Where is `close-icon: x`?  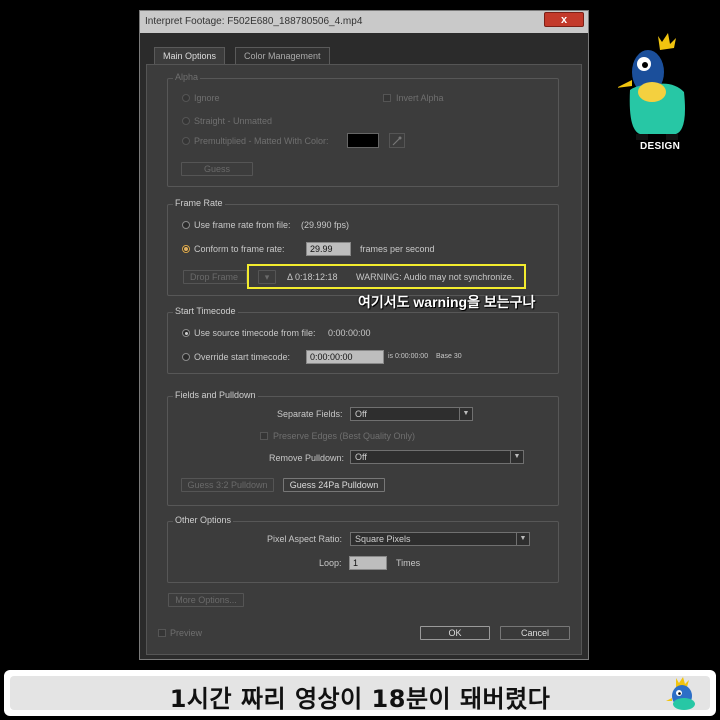
close-icon: x is located at coordinates (564, 20).